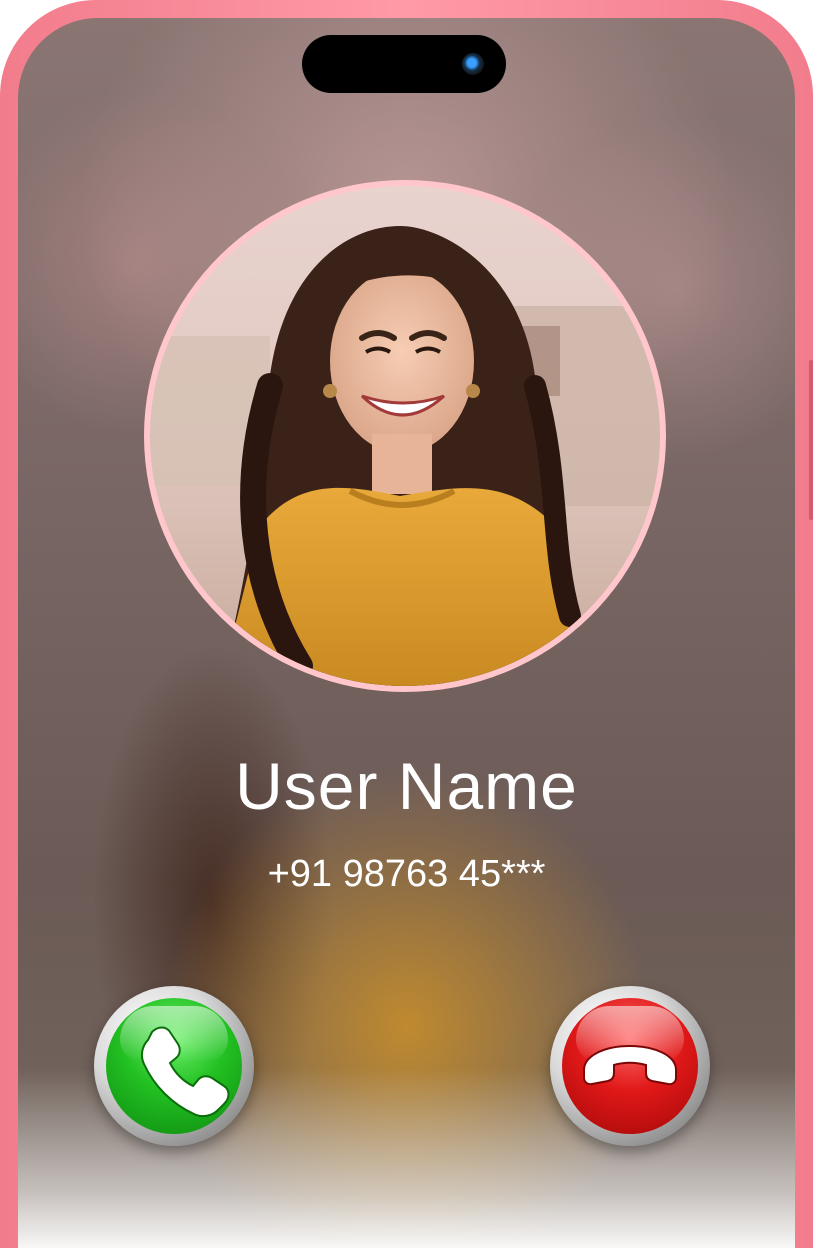 The image size is (813, 1248). Describe the element at coordinates (406, 786) in the screenshot. I see `caller-name: User Name` at that location.